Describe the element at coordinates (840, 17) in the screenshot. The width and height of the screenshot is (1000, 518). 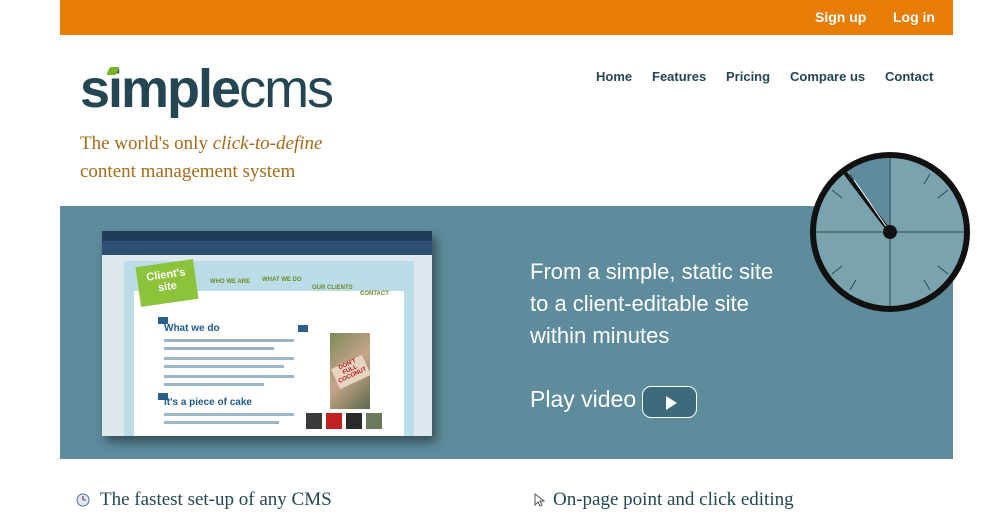
I see `signup-link: Sign up` at that location.